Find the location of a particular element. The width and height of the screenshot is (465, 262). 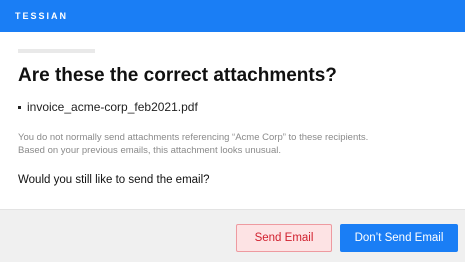

header-bar: TESSIAN is located at coordinates (232, 16).